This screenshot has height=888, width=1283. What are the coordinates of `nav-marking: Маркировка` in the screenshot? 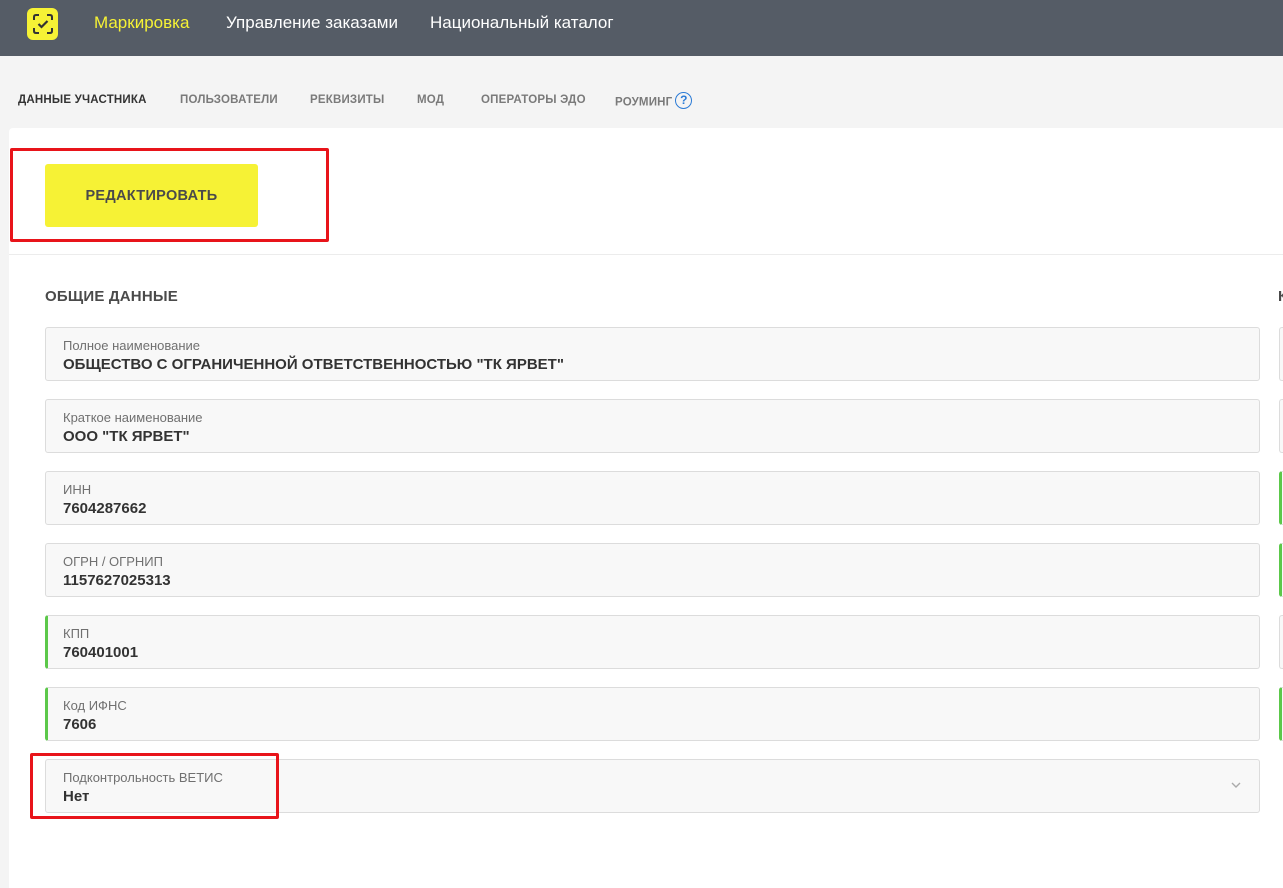 It's located at (141, 23).